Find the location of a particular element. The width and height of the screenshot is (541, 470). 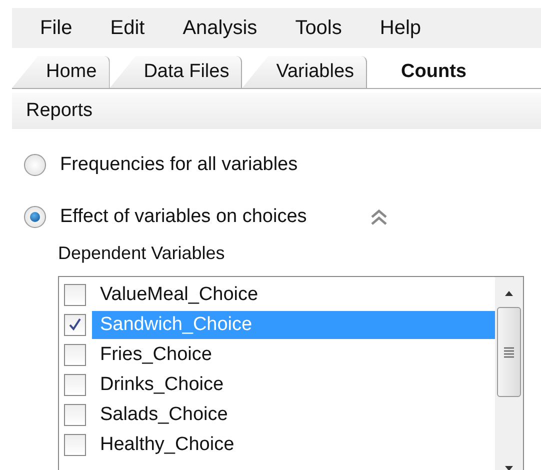

option-label: Effect of variables on choices is located at coordinates (183, 217).